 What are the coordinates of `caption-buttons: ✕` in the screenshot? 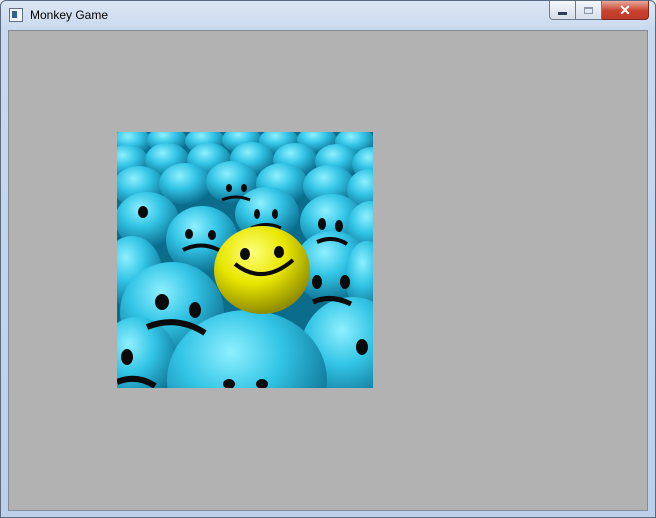 It's located at (599, 11).